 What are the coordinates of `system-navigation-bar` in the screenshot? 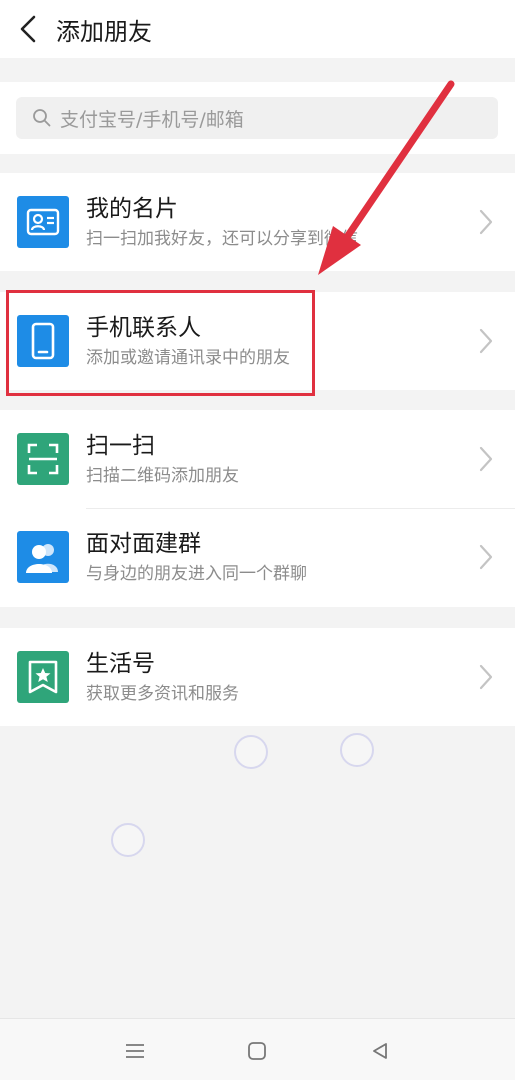 It's located at (257, 1049).